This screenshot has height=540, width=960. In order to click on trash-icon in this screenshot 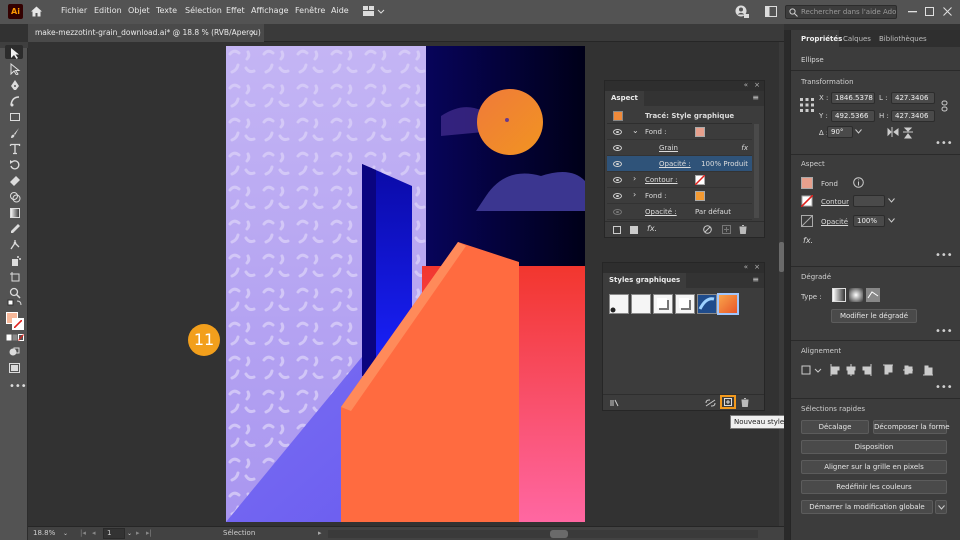, I will do `click(743, 229)`.